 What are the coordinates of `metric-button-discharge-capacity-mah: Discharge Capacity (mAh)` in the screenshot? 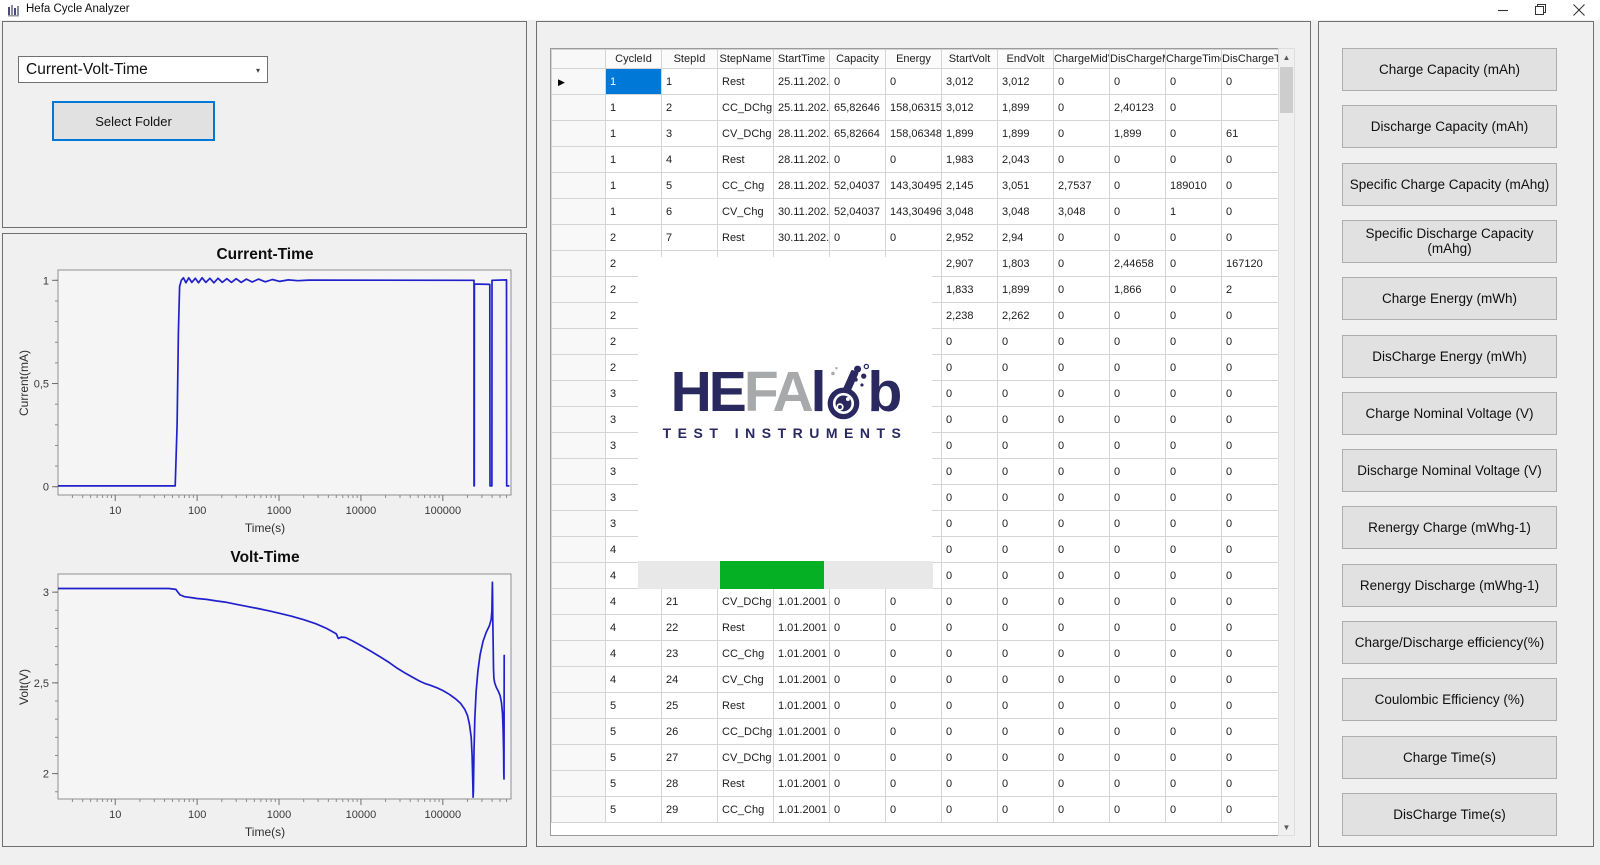 It's located at (1449, 127).